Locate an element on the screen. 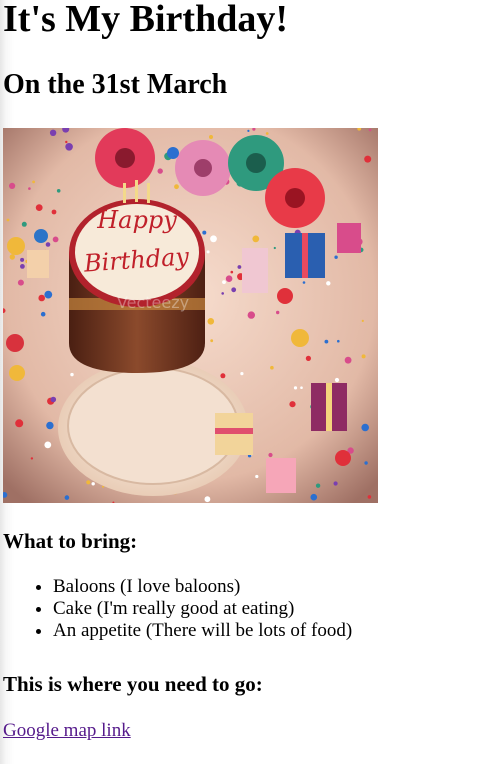 The width and height of the screenshot is (490, 764). list-item: An appetite (There will be lots of food) is located at coordinates (202, 631).